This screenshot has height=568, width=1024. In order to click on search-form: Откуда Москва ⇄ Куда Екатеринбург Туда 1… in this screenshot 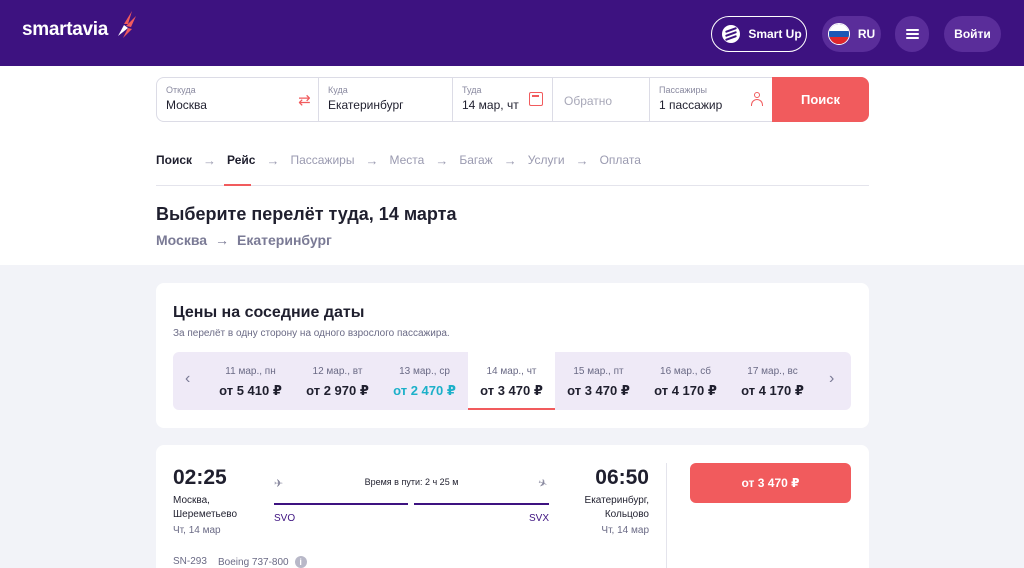, I will do `click(512, 99)`.